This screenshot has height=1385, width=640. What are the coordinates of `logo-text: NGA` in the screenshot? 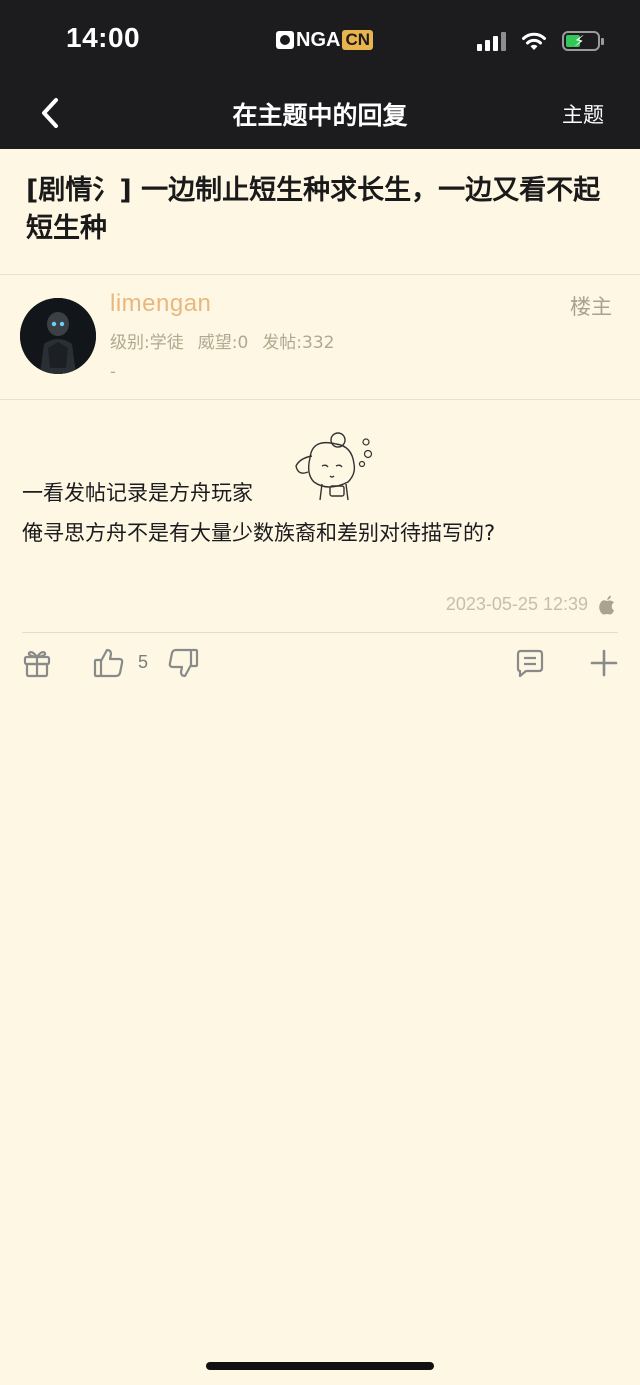 It's located at (318, 39).